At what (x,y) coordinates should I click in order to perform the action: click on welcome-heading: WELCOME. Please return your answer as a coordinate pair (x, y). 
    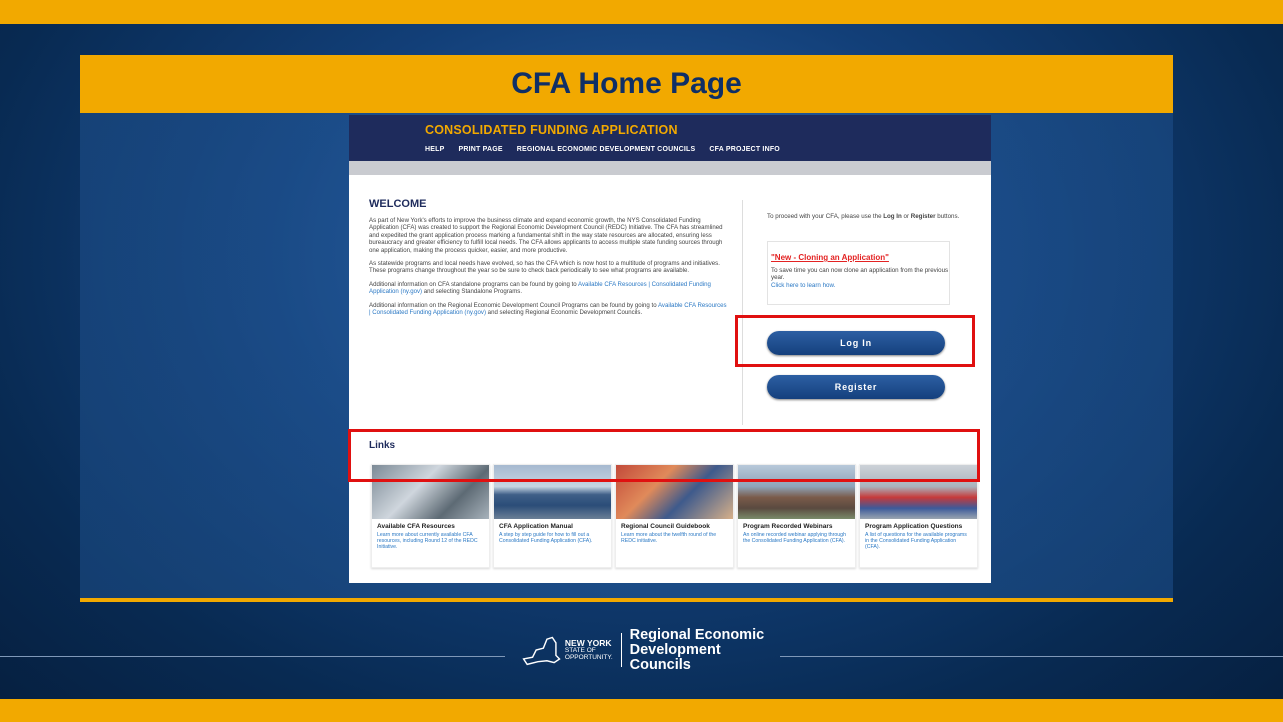
    Looking at the image, I should click on (398, 204).